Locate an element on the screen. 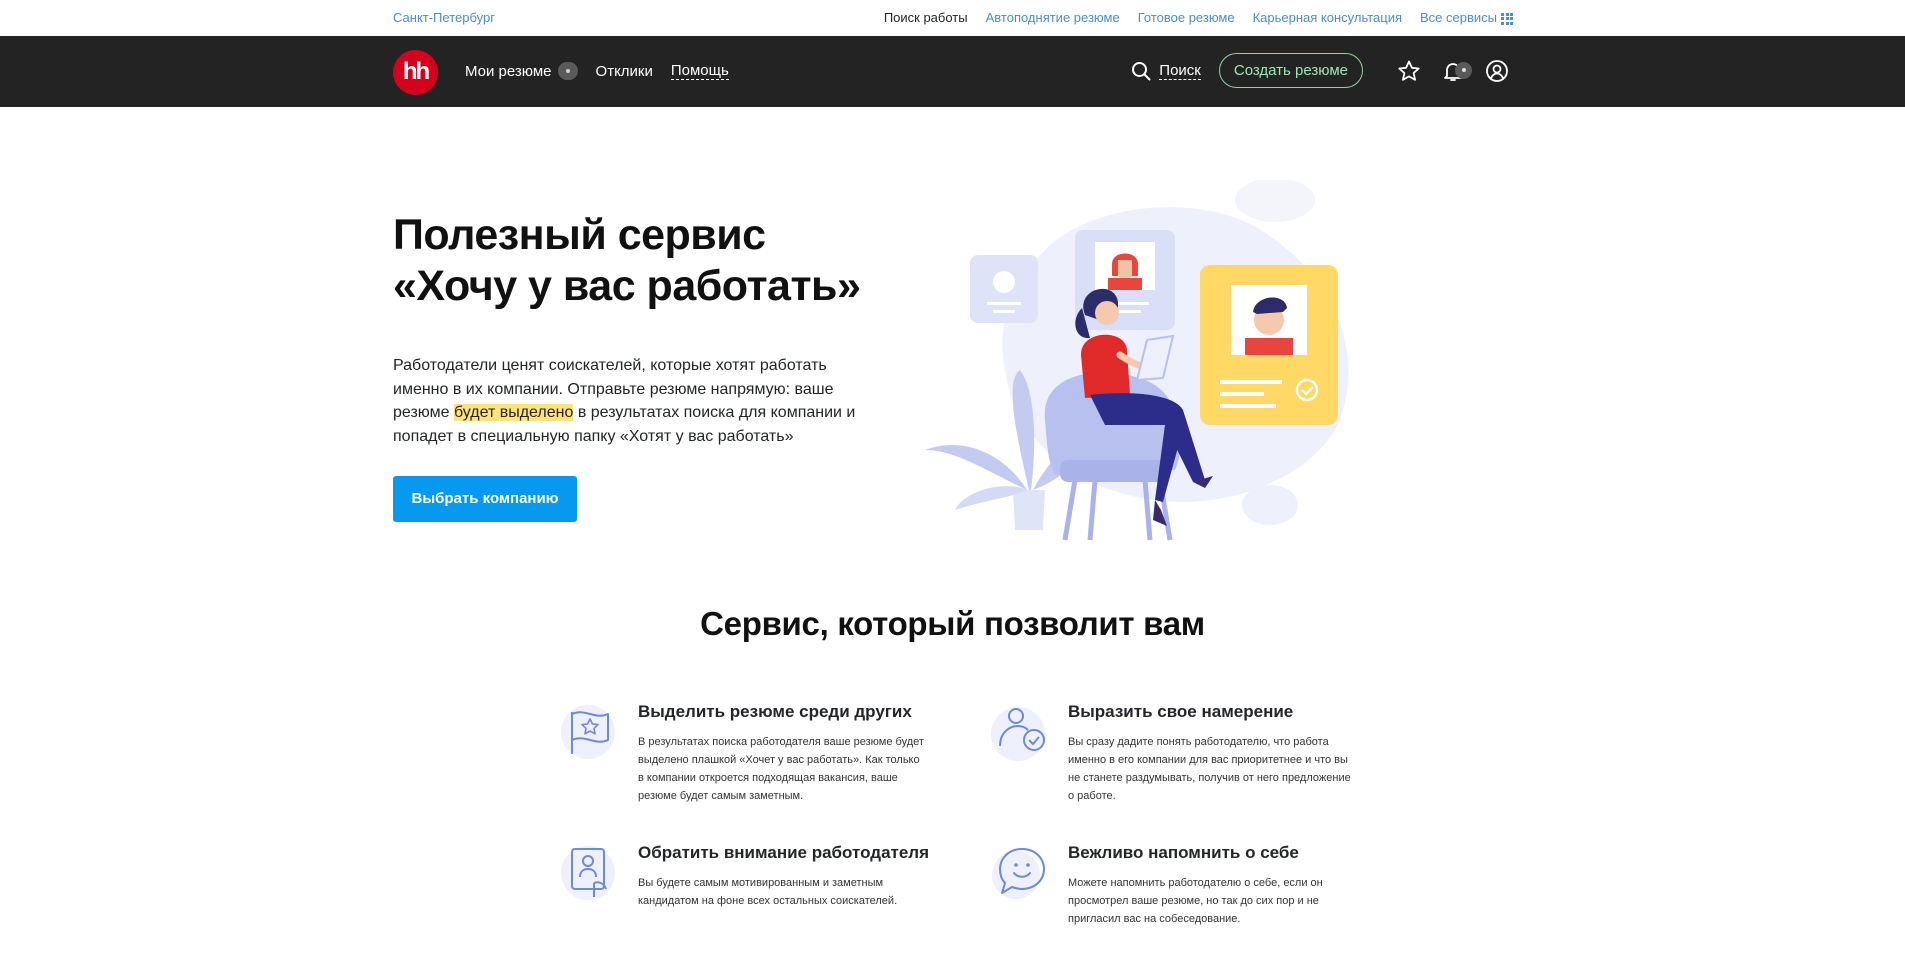  header-tools: Поиск Создать резюме is located at coordinates (1322, 70).